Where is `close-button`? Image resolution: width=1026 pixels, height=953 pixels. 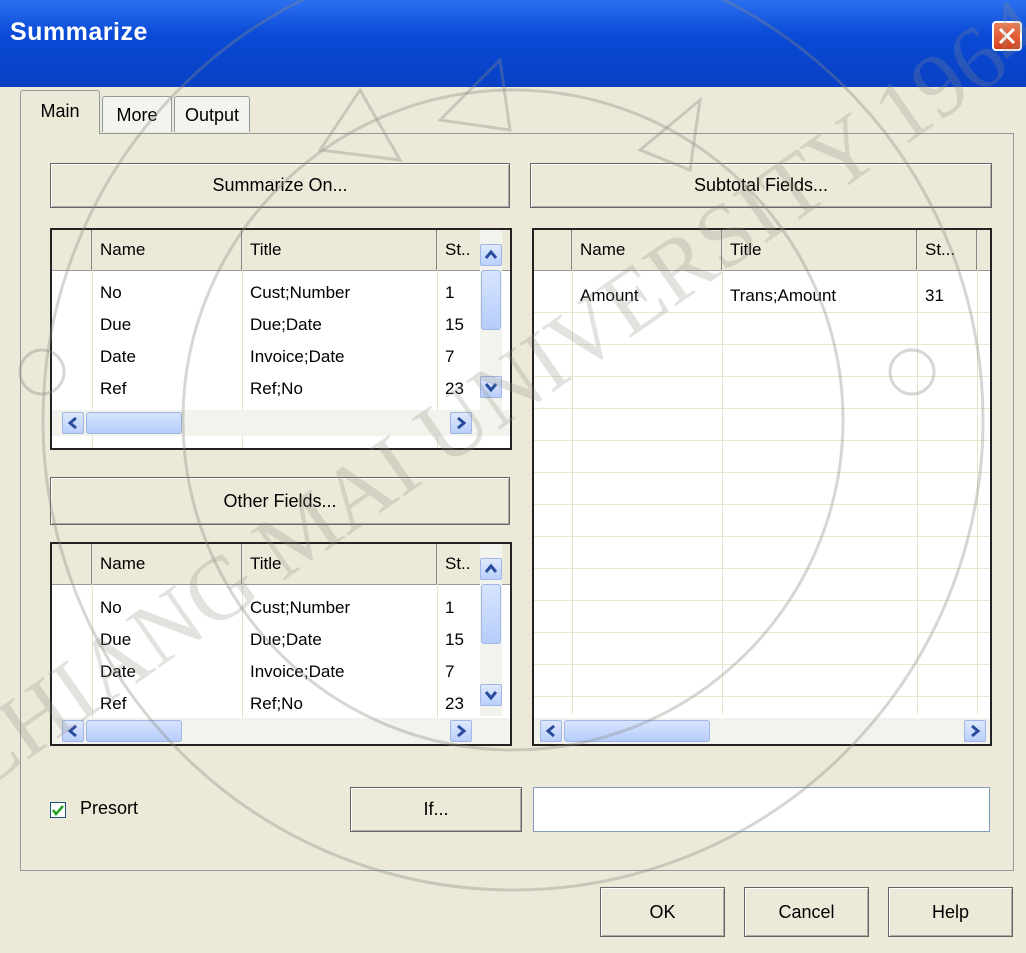
close-button is located at coordinates (1007, 36).